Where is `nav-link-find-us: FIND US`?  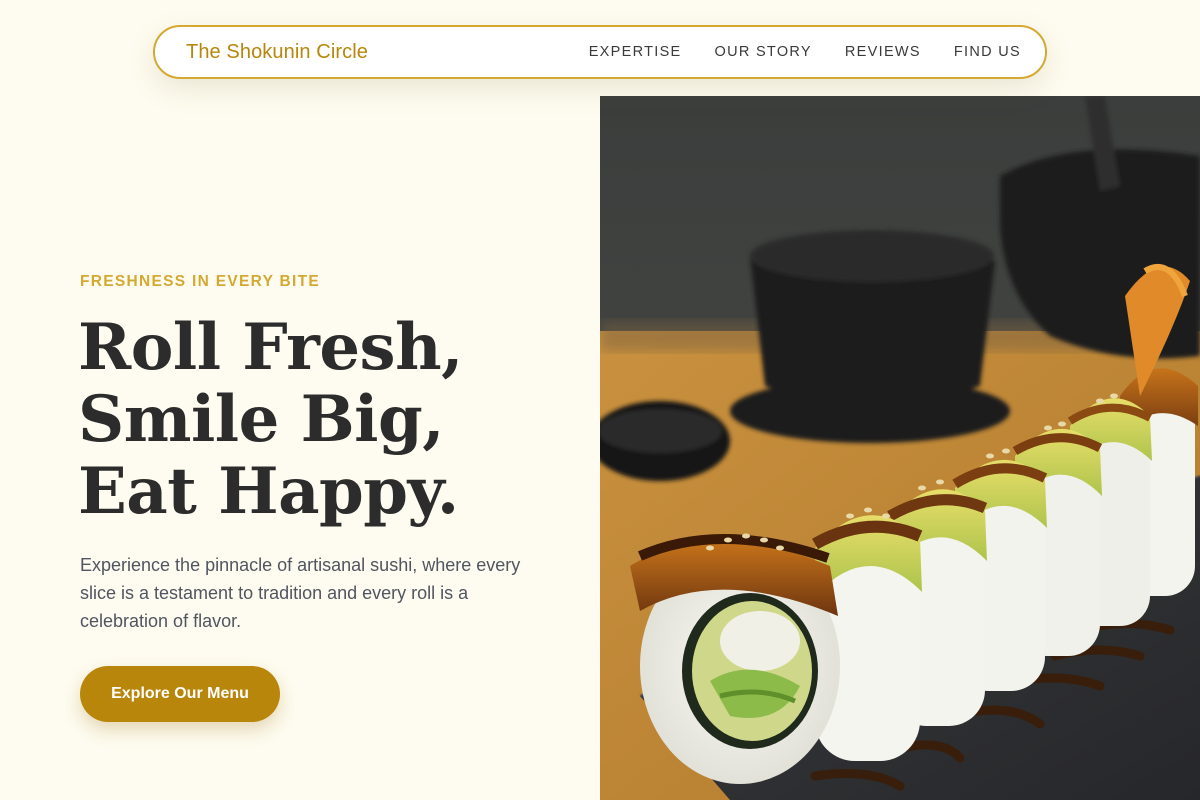 nav-link-find-us: FIND US is located at coordinates (987, 52).